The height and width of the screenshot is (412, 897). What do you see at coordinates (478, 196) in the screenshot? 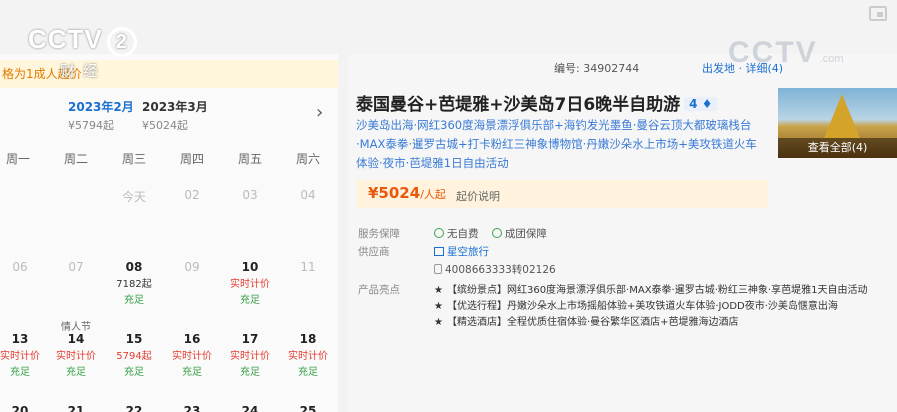
I see `price-note-link: 起价说明` at bounding box center [478, 196].